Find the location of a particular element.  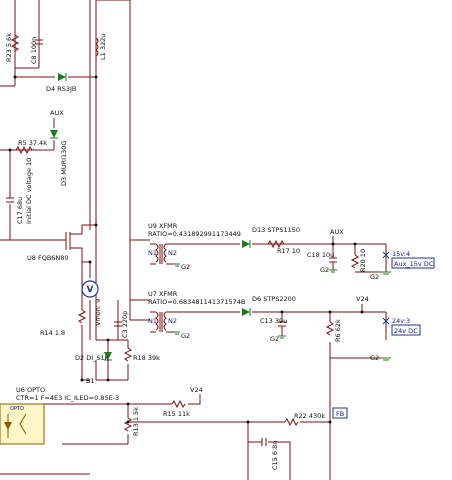

r13-resistor is located at coordinates (128, 424).